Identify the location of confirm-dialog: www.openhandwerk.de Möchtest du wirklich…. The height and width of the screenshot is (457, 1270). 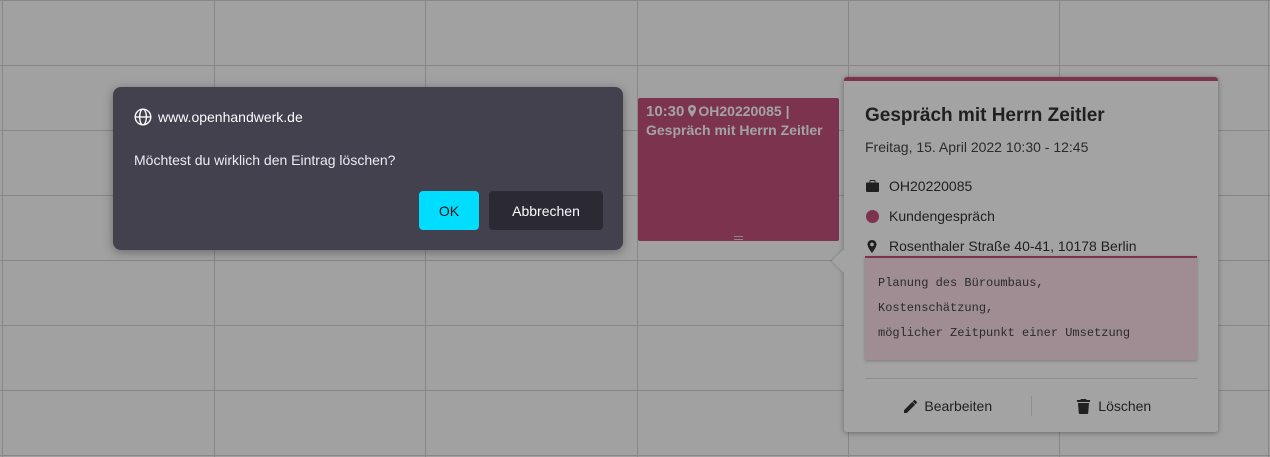
(368, 168).